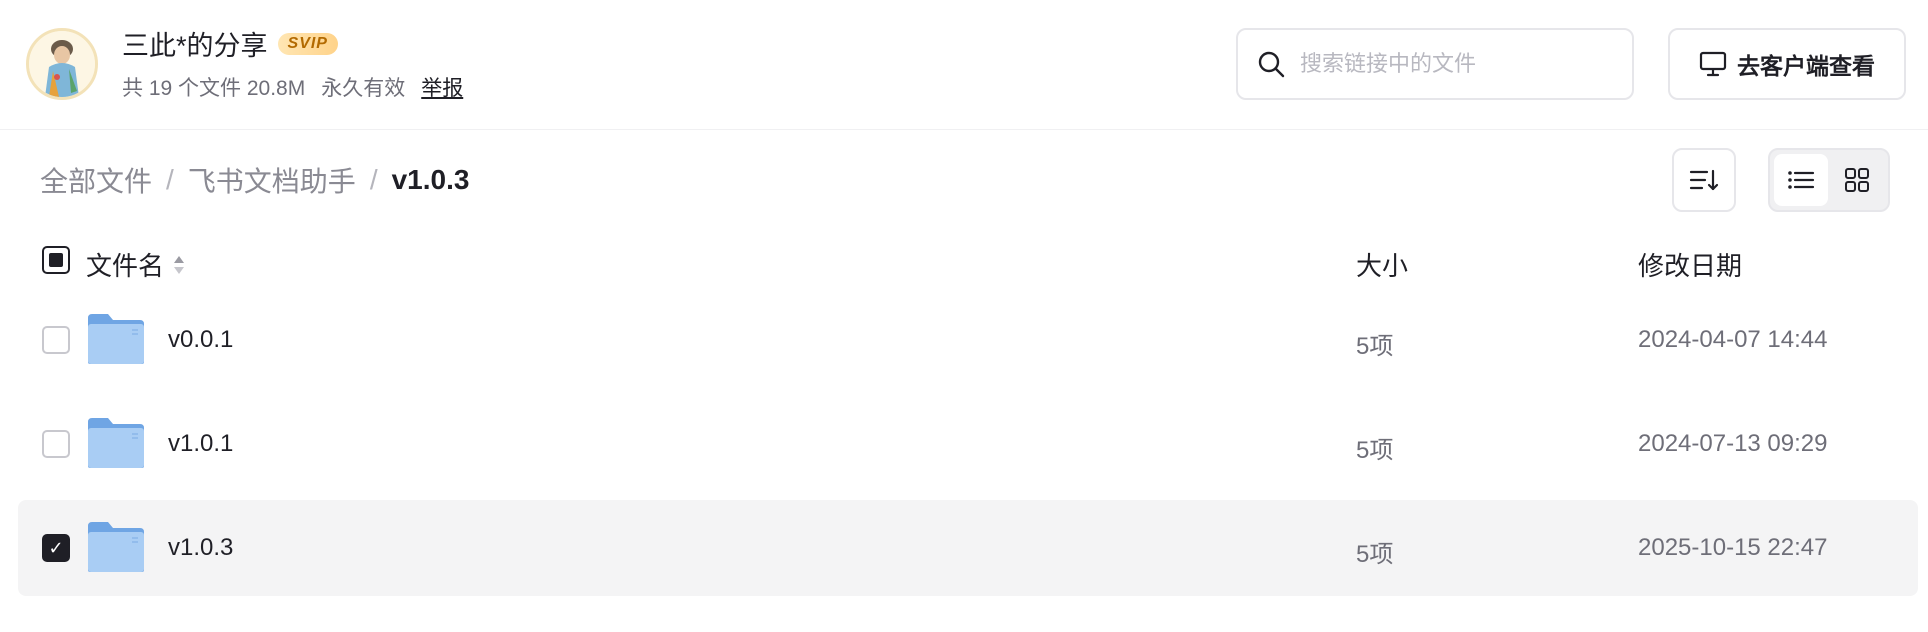  Describe the element at coordinates (430, 179) in the screenshot. I see `breadcrumb-item-current: v1.0.3` at that location.